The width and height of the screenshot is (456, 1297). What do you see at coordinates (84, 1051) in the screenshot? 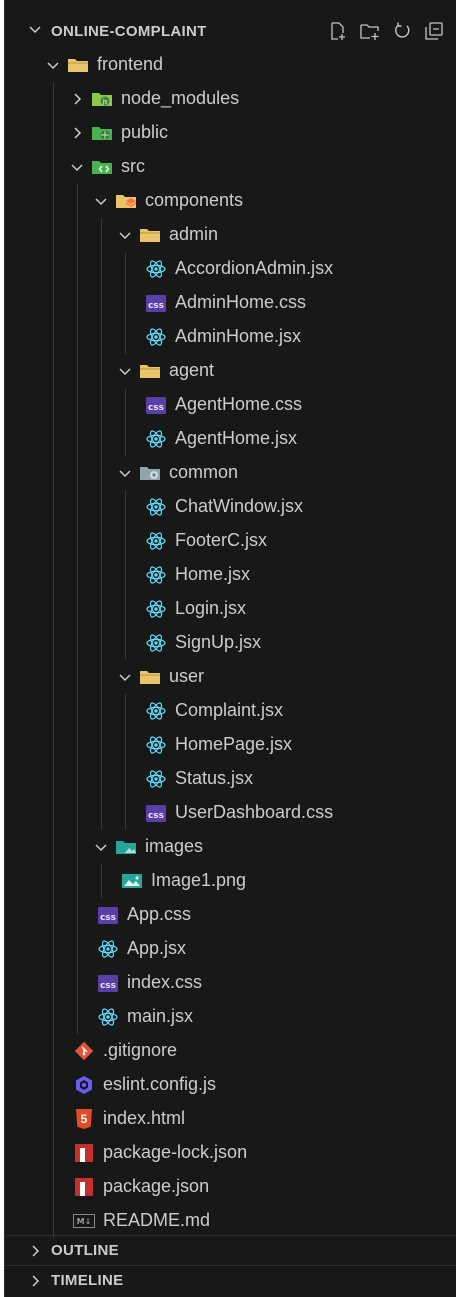
I see `git-icon` at bounding box center [84, 1051].